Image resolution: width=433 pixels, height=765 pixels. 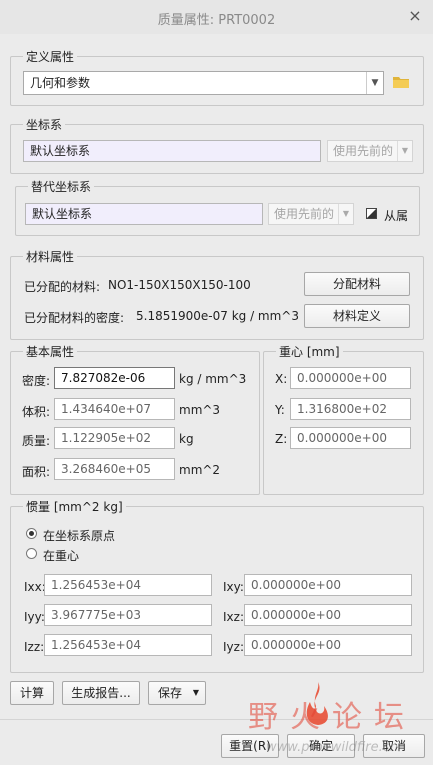 I want to click on alt-coord-field: 默认坐标系, so click(x=144, y=214).